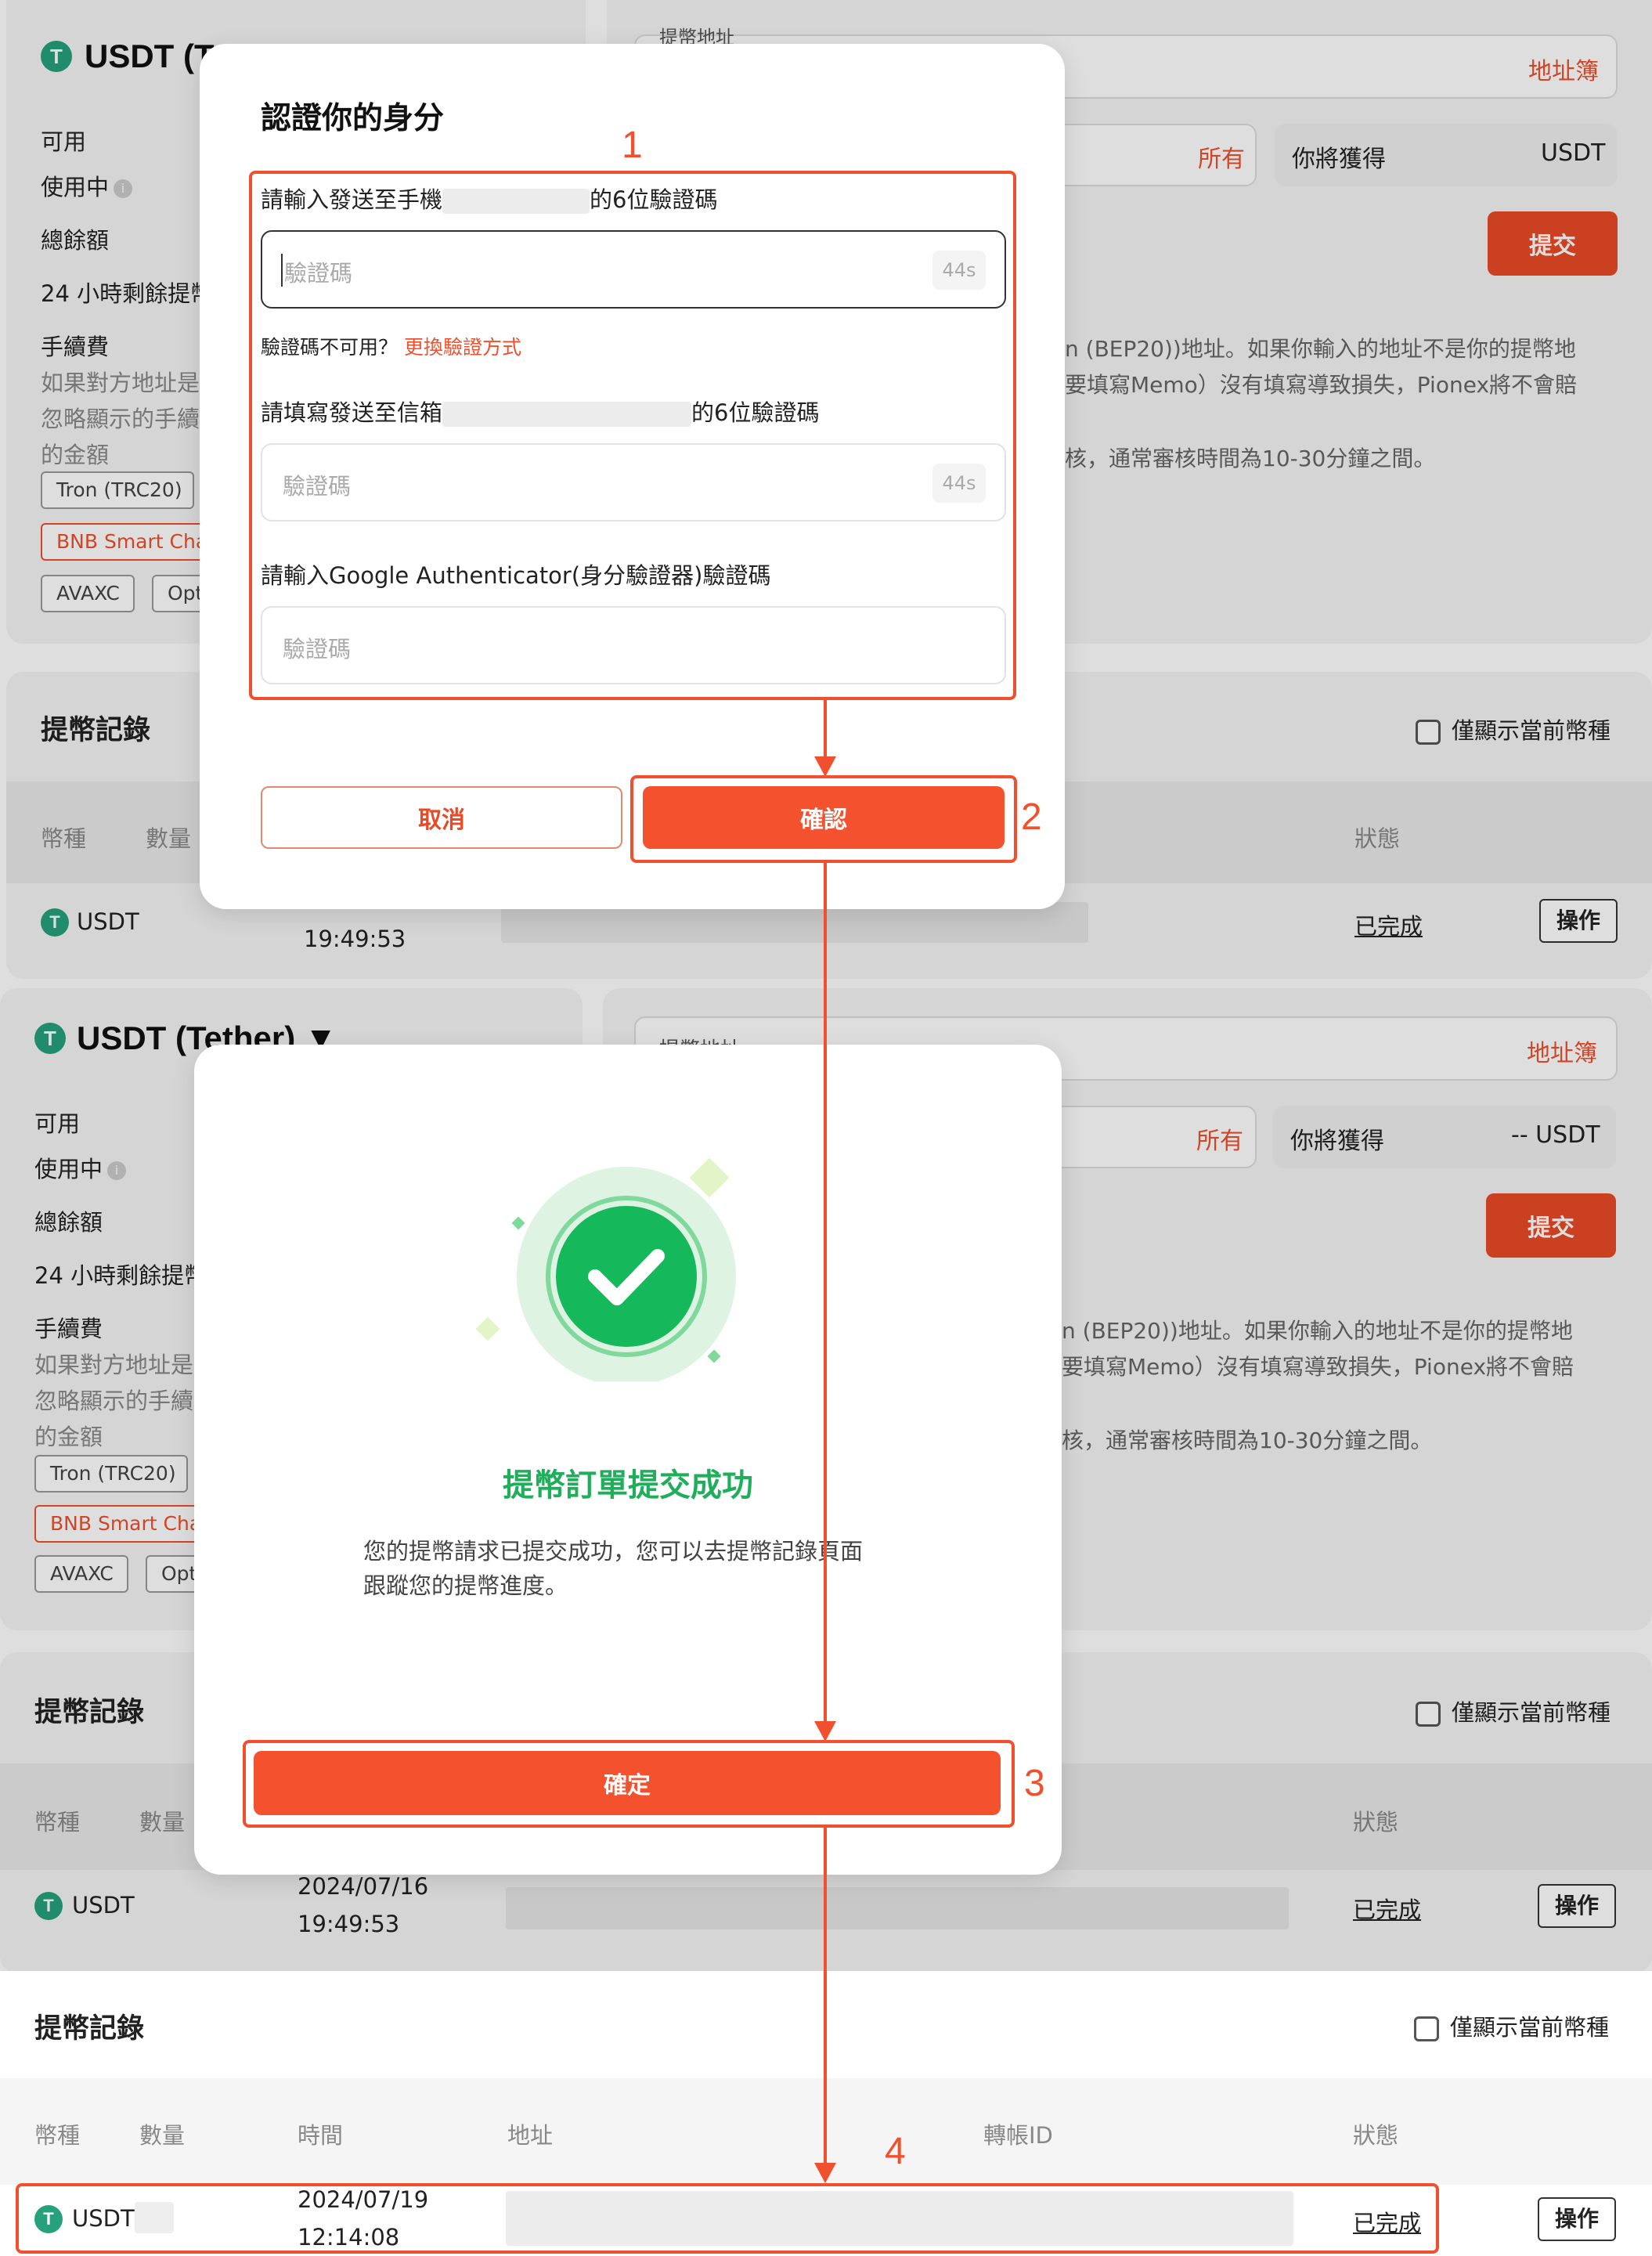 Image resolution: width=1652 pixels, height=2256 pixels. I want to click on records-title: 提幣記錄, so click(89, 2029).